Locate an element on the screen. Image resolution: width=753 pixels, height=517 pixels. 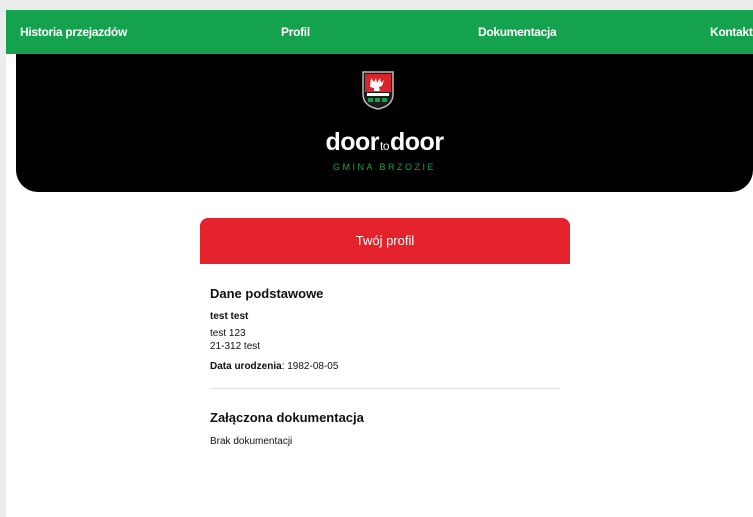
birth-date-label: Data urodzenia is located at coordinates (246, 366).